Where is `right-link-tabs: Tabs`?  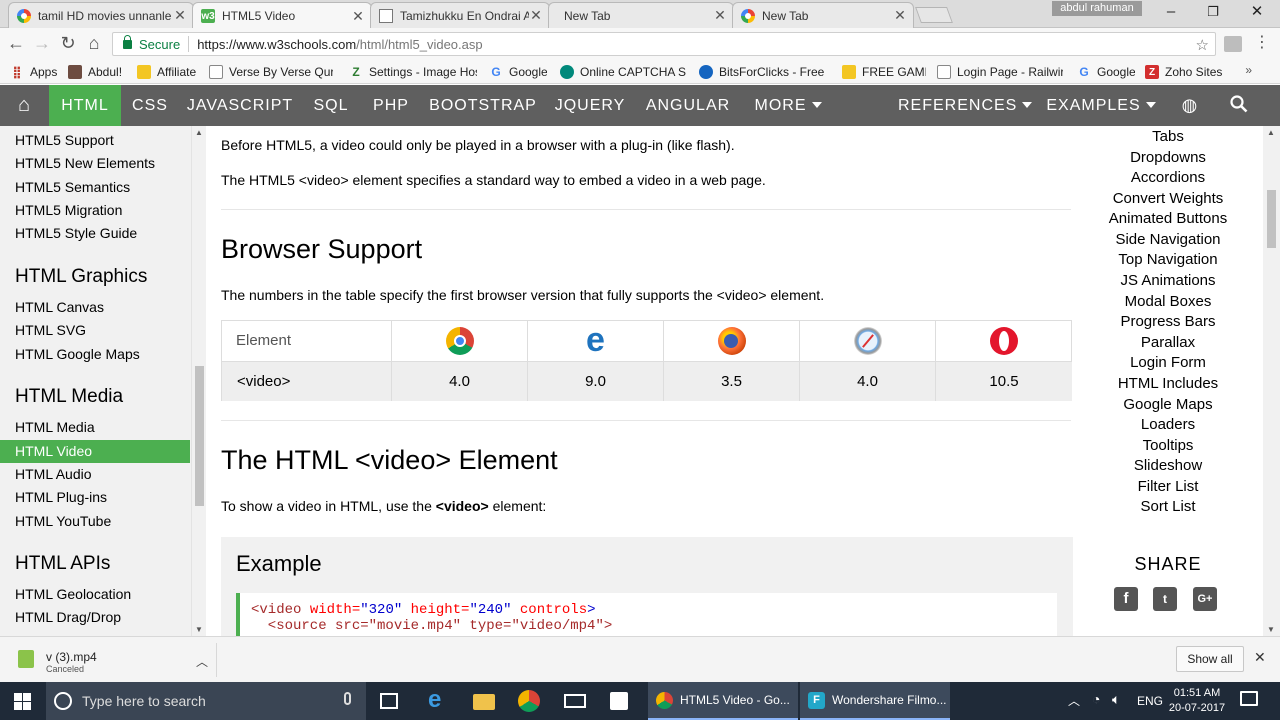
right-link-tabs: Tabs is located at coordinates (1168, 136).